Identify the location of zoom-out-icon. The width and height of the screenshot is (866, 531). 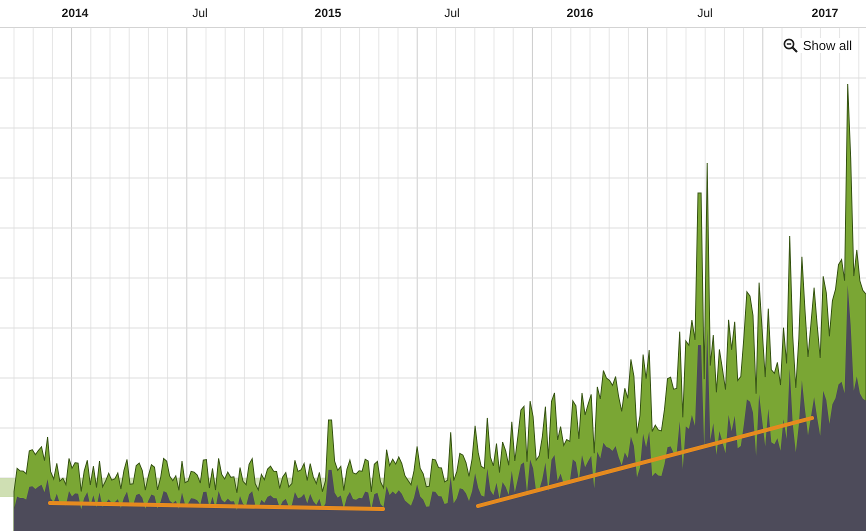
(790, 45).